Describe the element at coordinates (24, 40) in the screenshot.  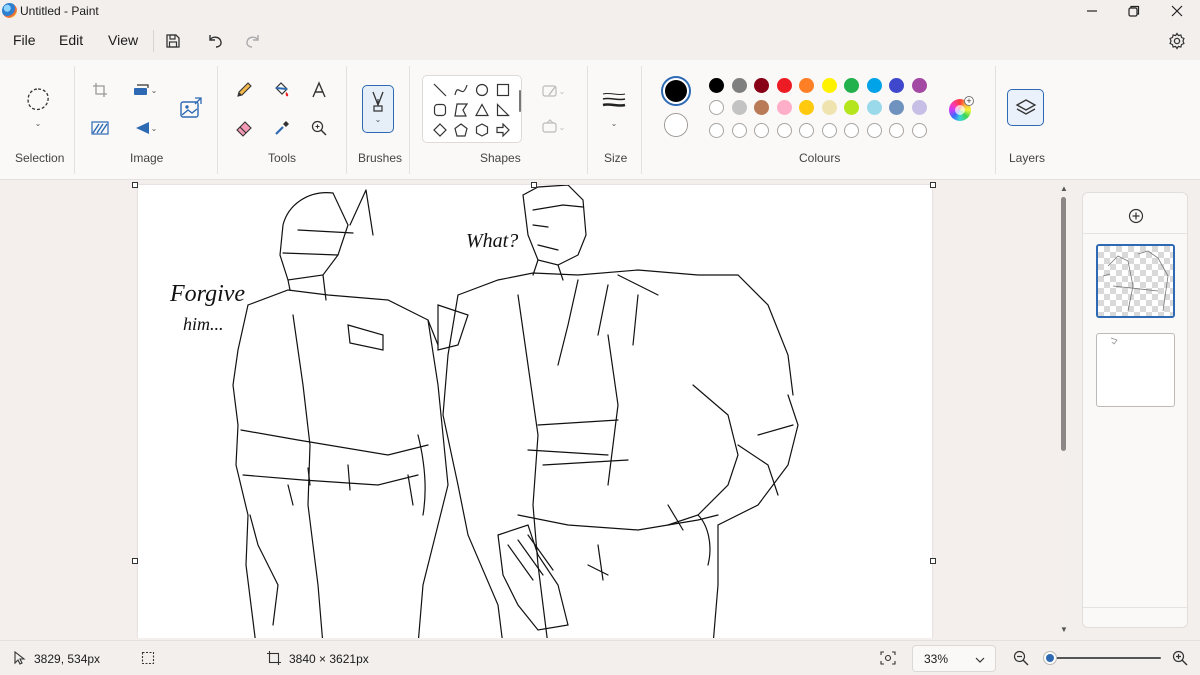
I see `menu-file: File` at that location.